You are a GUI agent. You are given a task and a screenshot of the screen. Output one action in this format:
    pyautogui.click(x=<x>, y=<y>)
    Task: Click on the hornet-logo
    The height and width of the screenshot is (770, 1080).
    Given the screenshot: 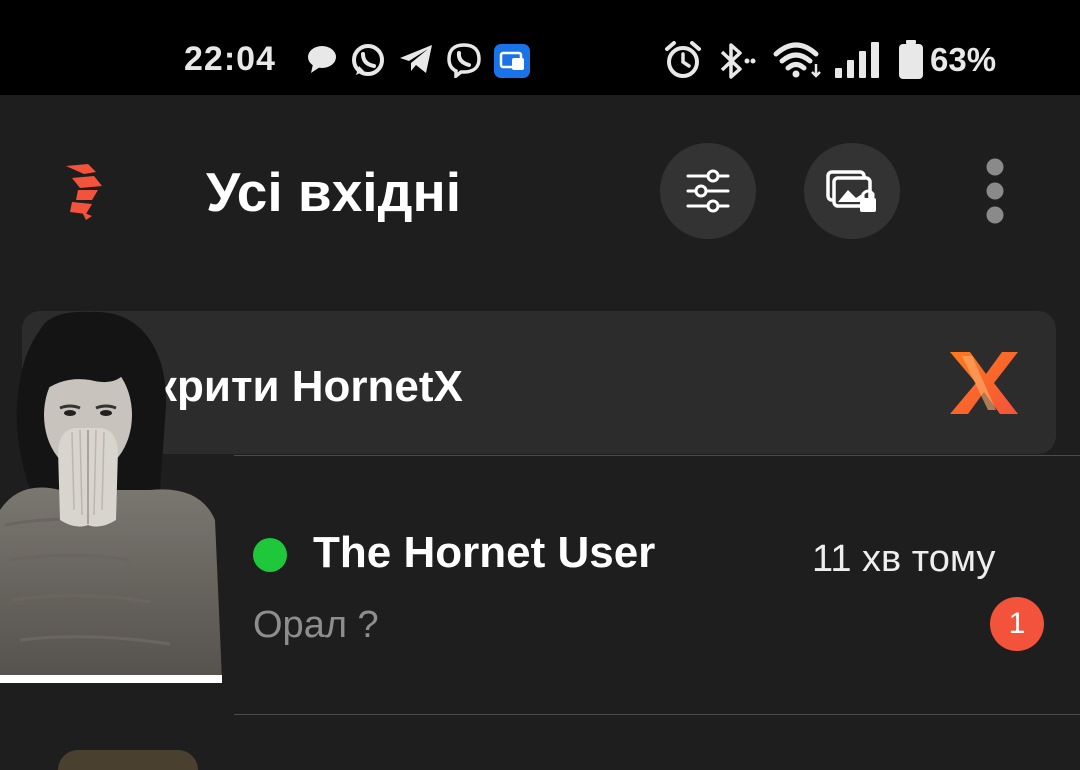 What is the action you would take?
    pyautogui.click(x=84, y=192)
    